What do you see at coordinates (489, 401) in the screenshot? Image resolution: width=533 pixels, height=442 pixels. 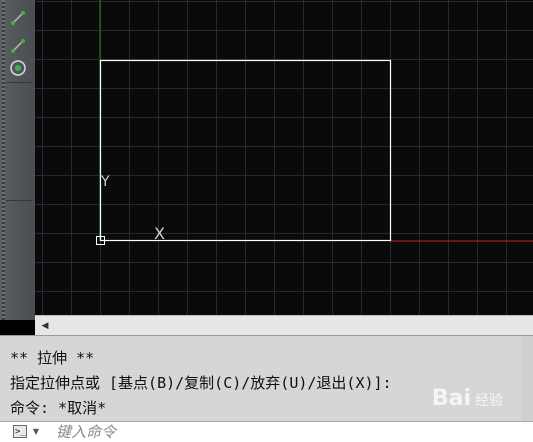 I see `watermark-suffix: 经验` at bounding box center [489, 401].